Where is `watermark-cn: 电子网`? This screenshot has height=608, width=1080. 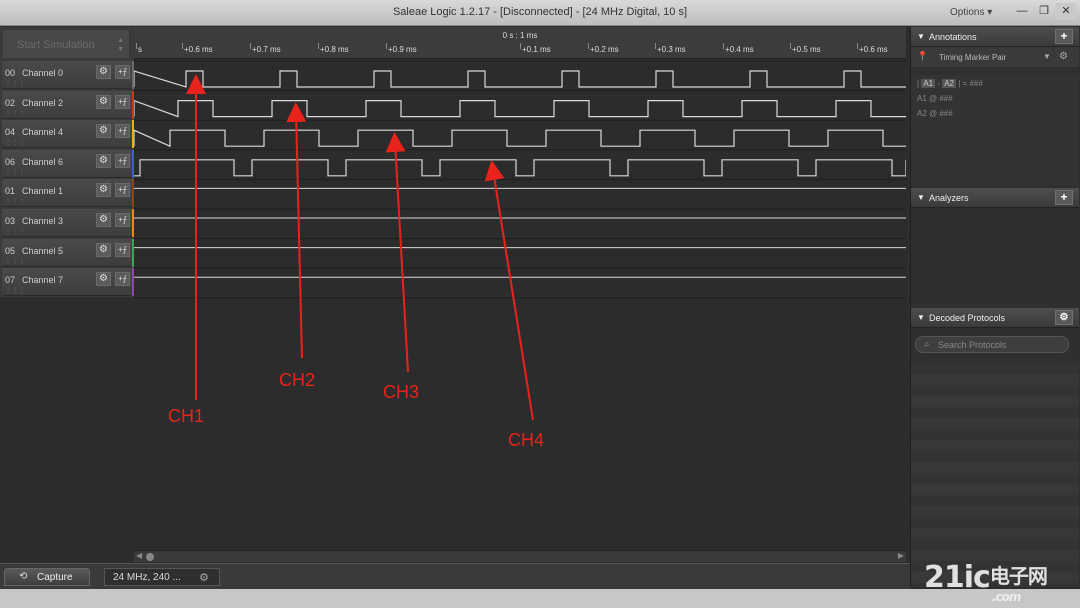 watermark-cn: 电子网 is located at coordinates (1018, 576).